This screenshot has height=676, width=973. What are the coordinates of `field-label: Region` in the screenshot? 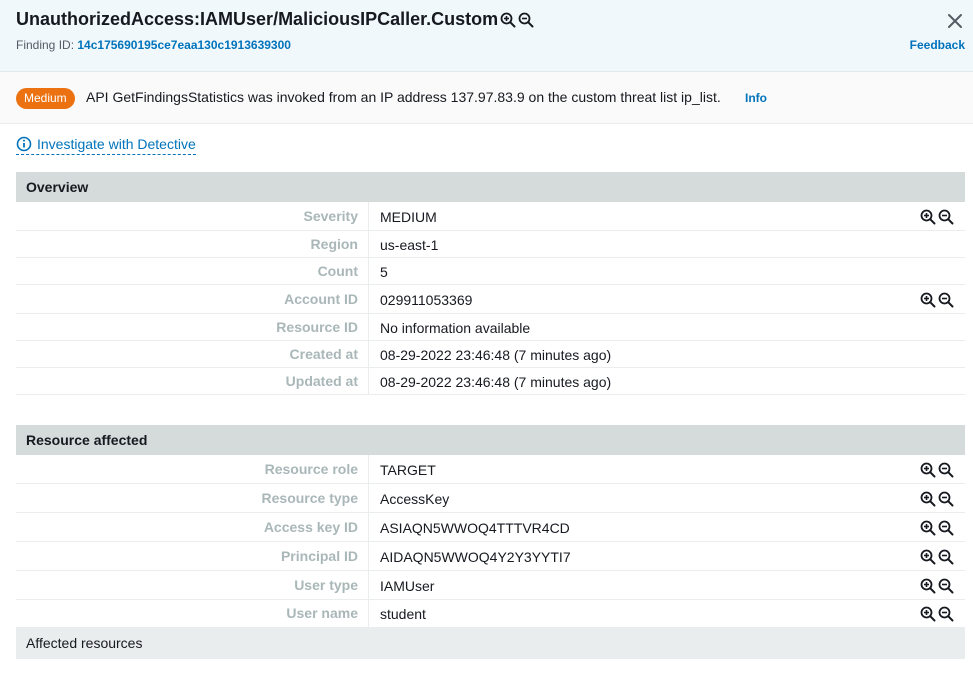 It's located at (334, 244).